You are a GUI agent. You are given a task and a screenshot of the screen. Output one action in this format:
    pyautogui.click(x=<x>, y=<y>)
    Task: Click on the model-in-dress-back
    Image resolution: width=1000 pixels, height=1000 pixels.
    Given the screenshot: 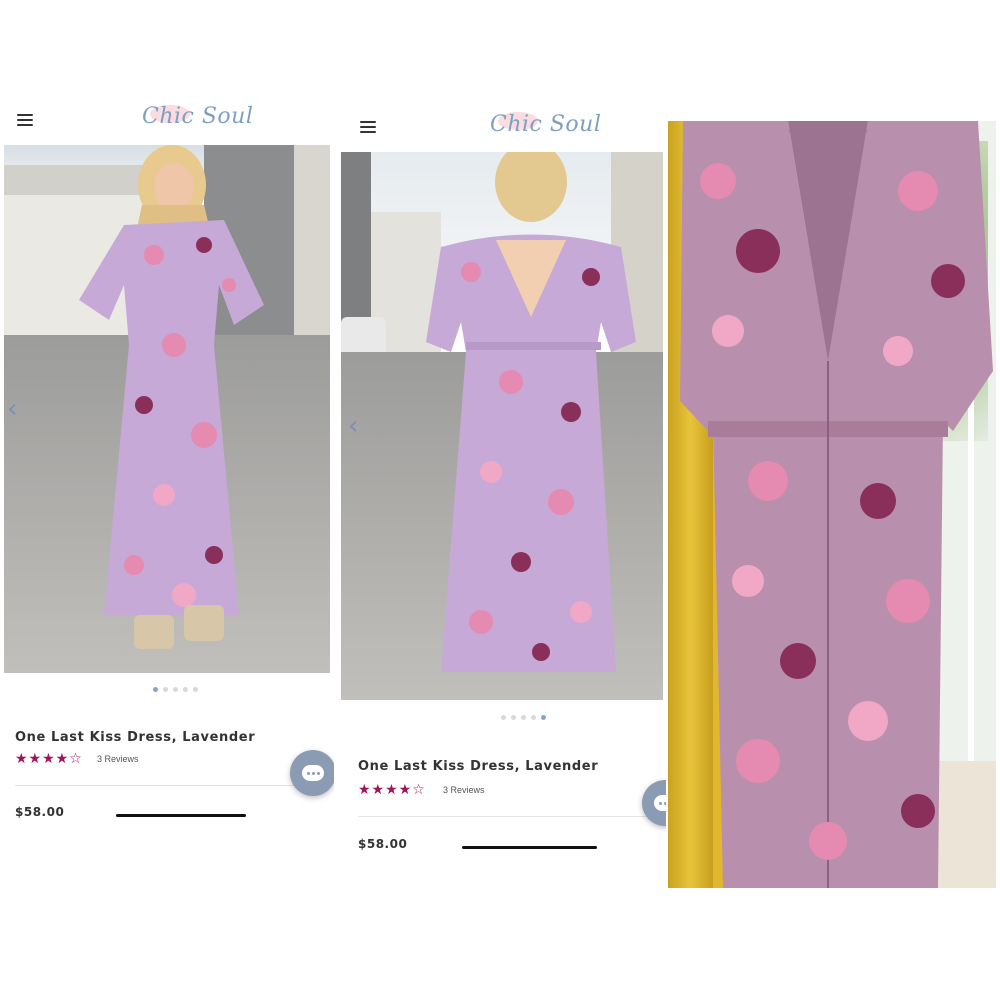 What is the action you would take?
    pyautogui.click(x=531, y=412)
    